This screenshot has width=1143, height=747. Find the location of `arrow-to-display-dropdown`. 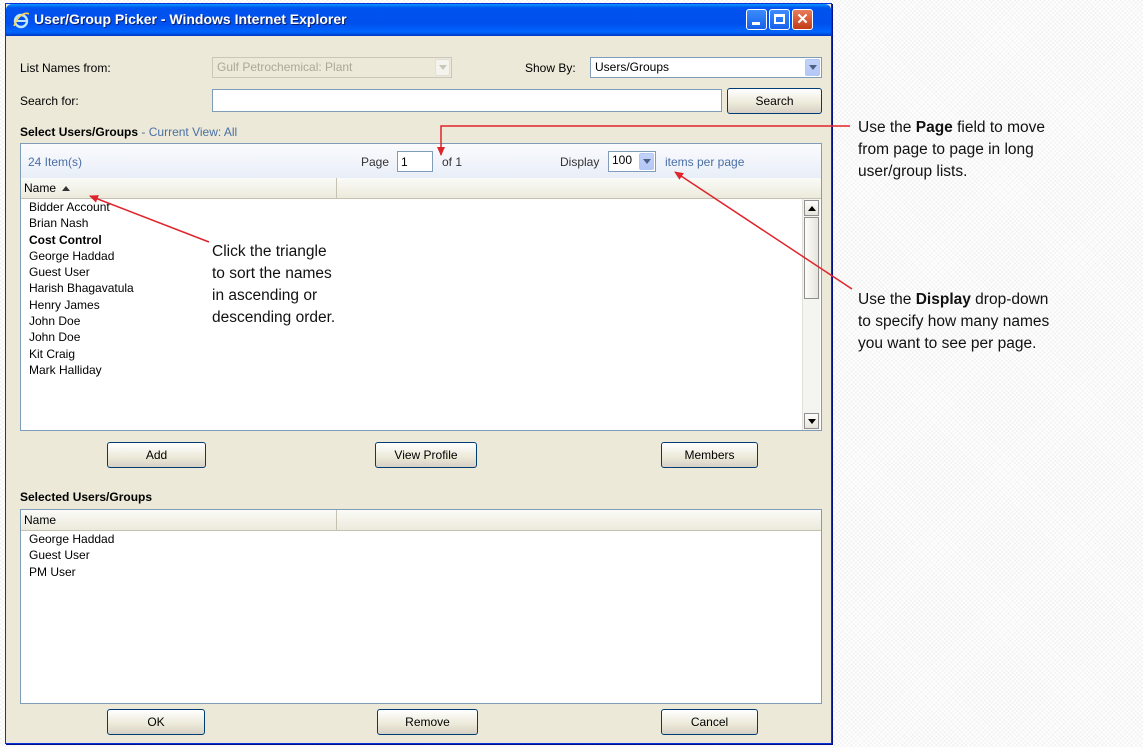

arrow-to-display-dropdown is located at coordinates (763, 230).